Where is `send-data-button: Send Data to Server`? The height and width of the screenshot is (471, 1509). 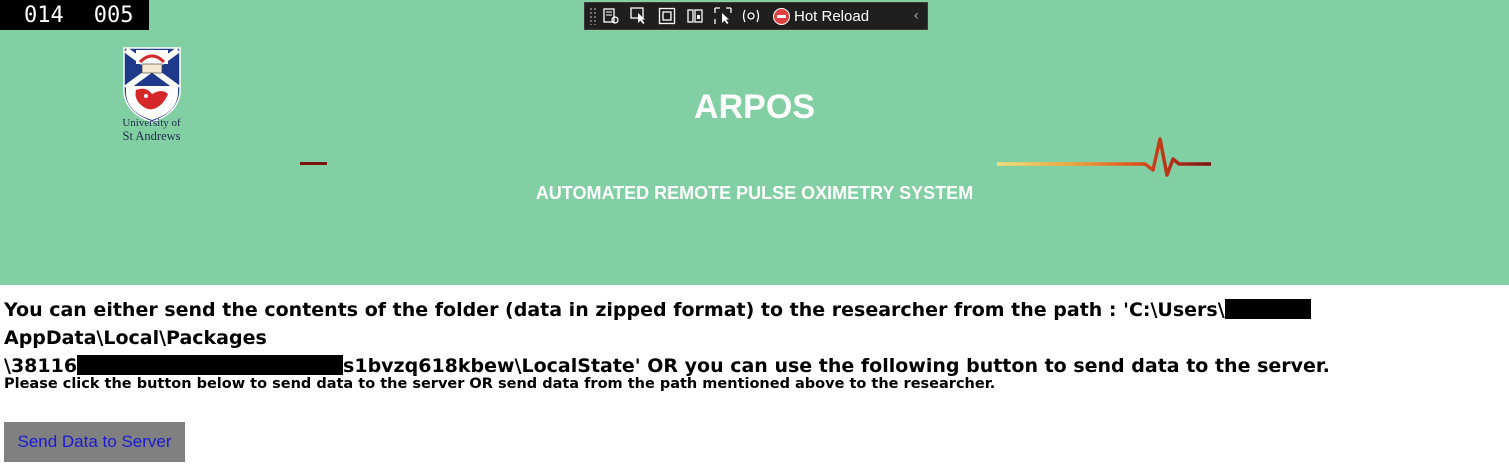
send-data-button: Send Data to Server is located at coordinates (94, 442).